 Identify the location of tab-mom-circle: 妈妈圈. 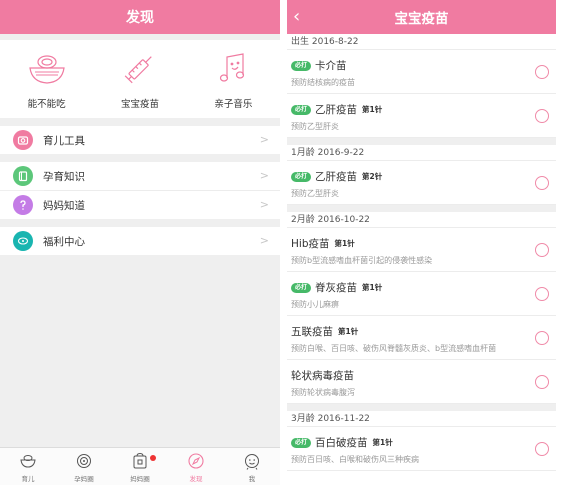
(140, 466).